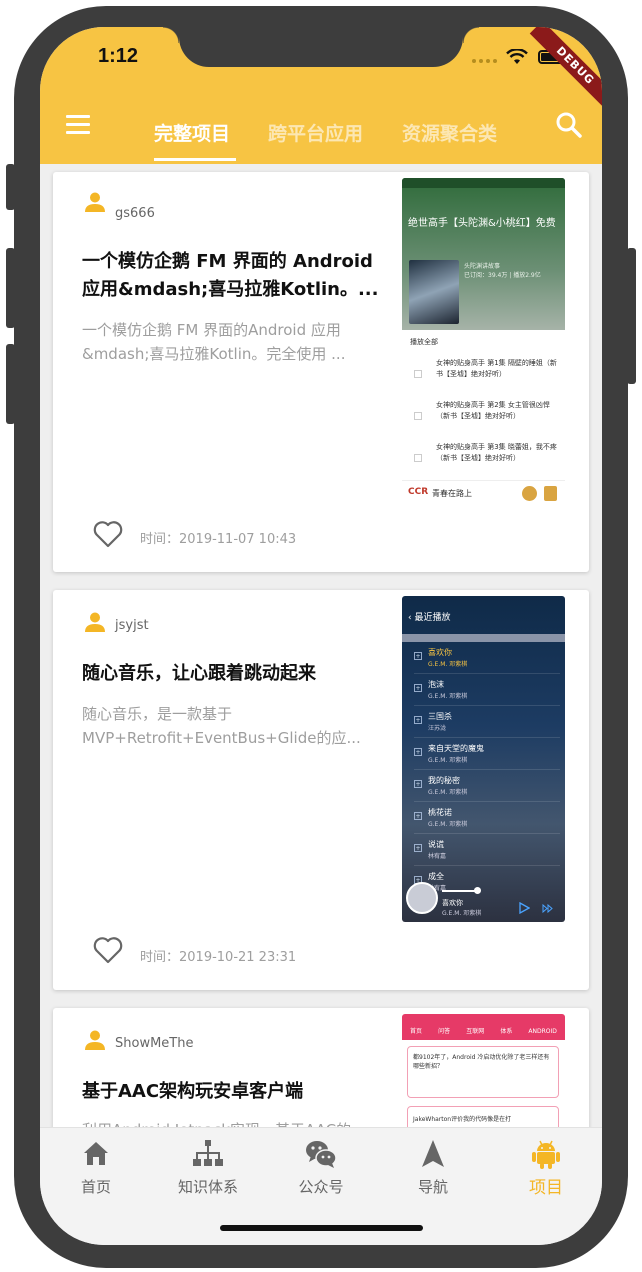  What do you see at coordinates (462, 913) in the screenshot?
I see `now-playing-artist: G.E.M. 邓紫棋` at bounding box center [462, 913].